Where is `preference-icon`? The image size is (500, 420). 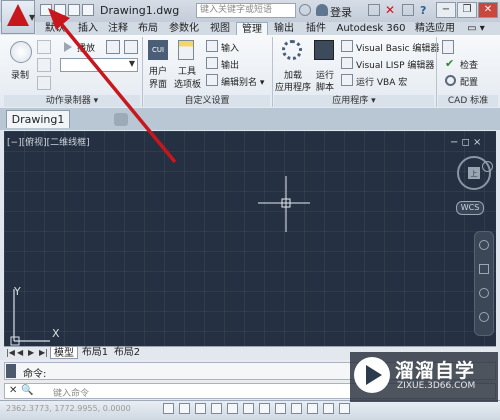 preference-icon is located at coordinates (113, 47).